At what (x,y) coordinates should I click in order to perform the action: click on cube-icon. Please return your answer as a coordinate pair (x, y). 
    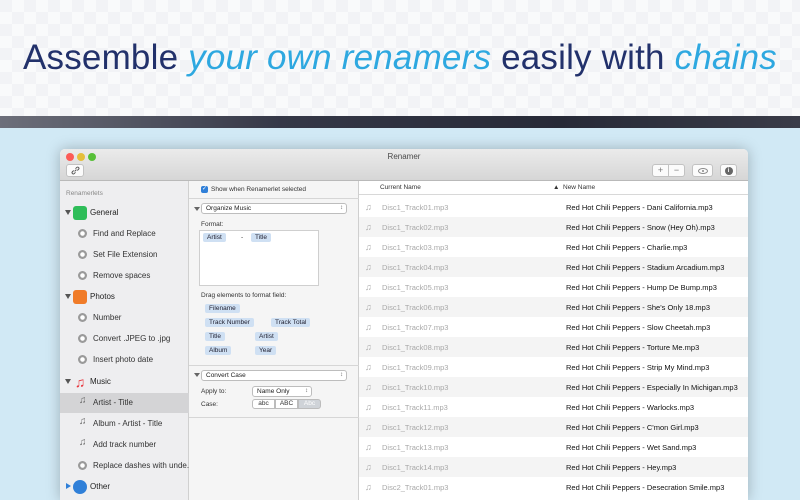
    Looking at the image, I should click on (80, 213).